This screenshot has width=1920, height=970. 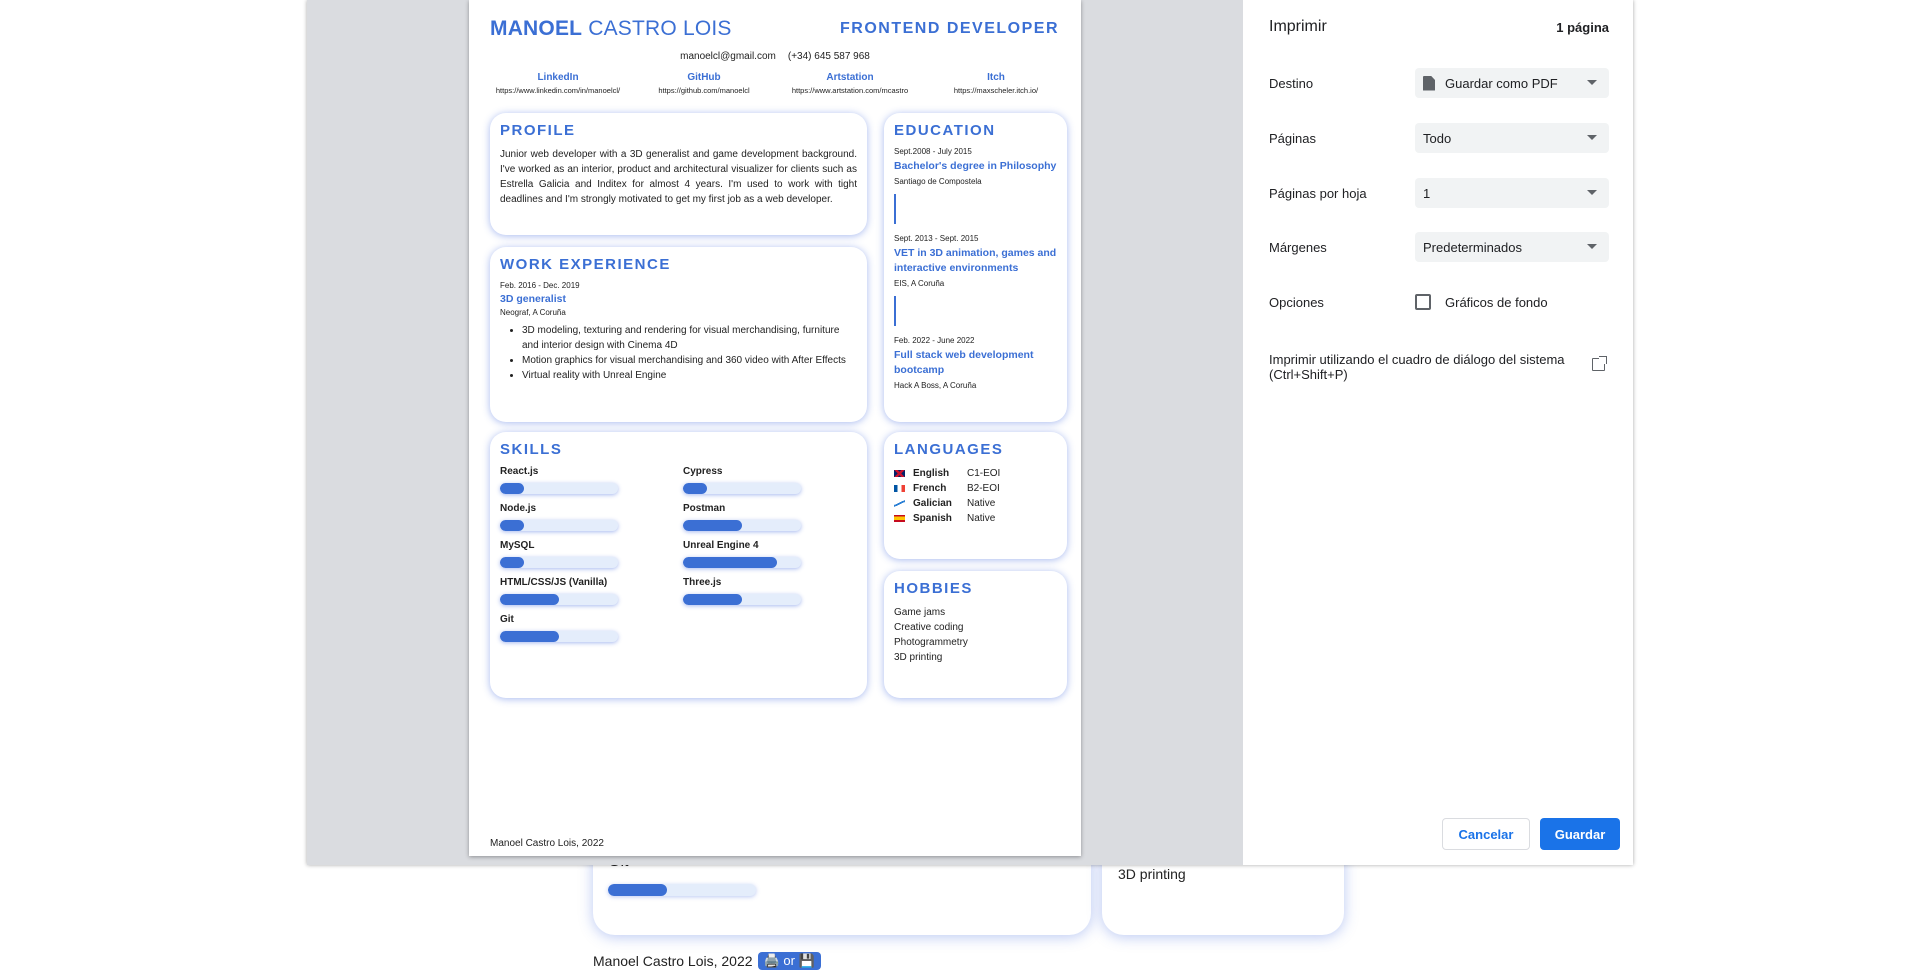 What do you see at coordinates (591, 591) in the screenshot?
I see `skill-item: HTML/CSS/JS (Vanilla)` at bounding box center [591, 591].